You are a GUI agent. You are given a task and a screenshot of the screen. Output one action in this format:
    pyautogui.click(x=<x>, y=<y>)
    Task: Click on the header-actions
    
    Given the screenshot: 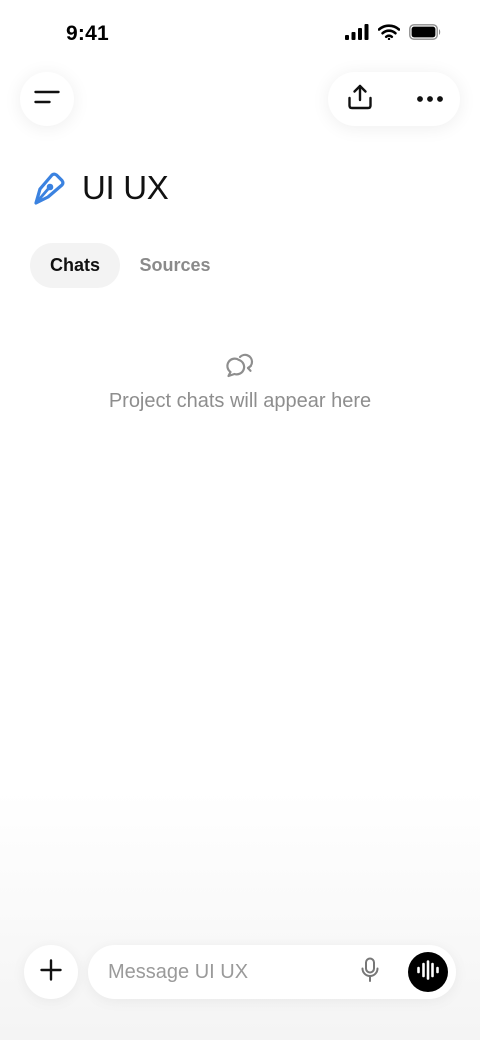 What is the action you would take?
    pyautogui.click(x=394, y=99)
    